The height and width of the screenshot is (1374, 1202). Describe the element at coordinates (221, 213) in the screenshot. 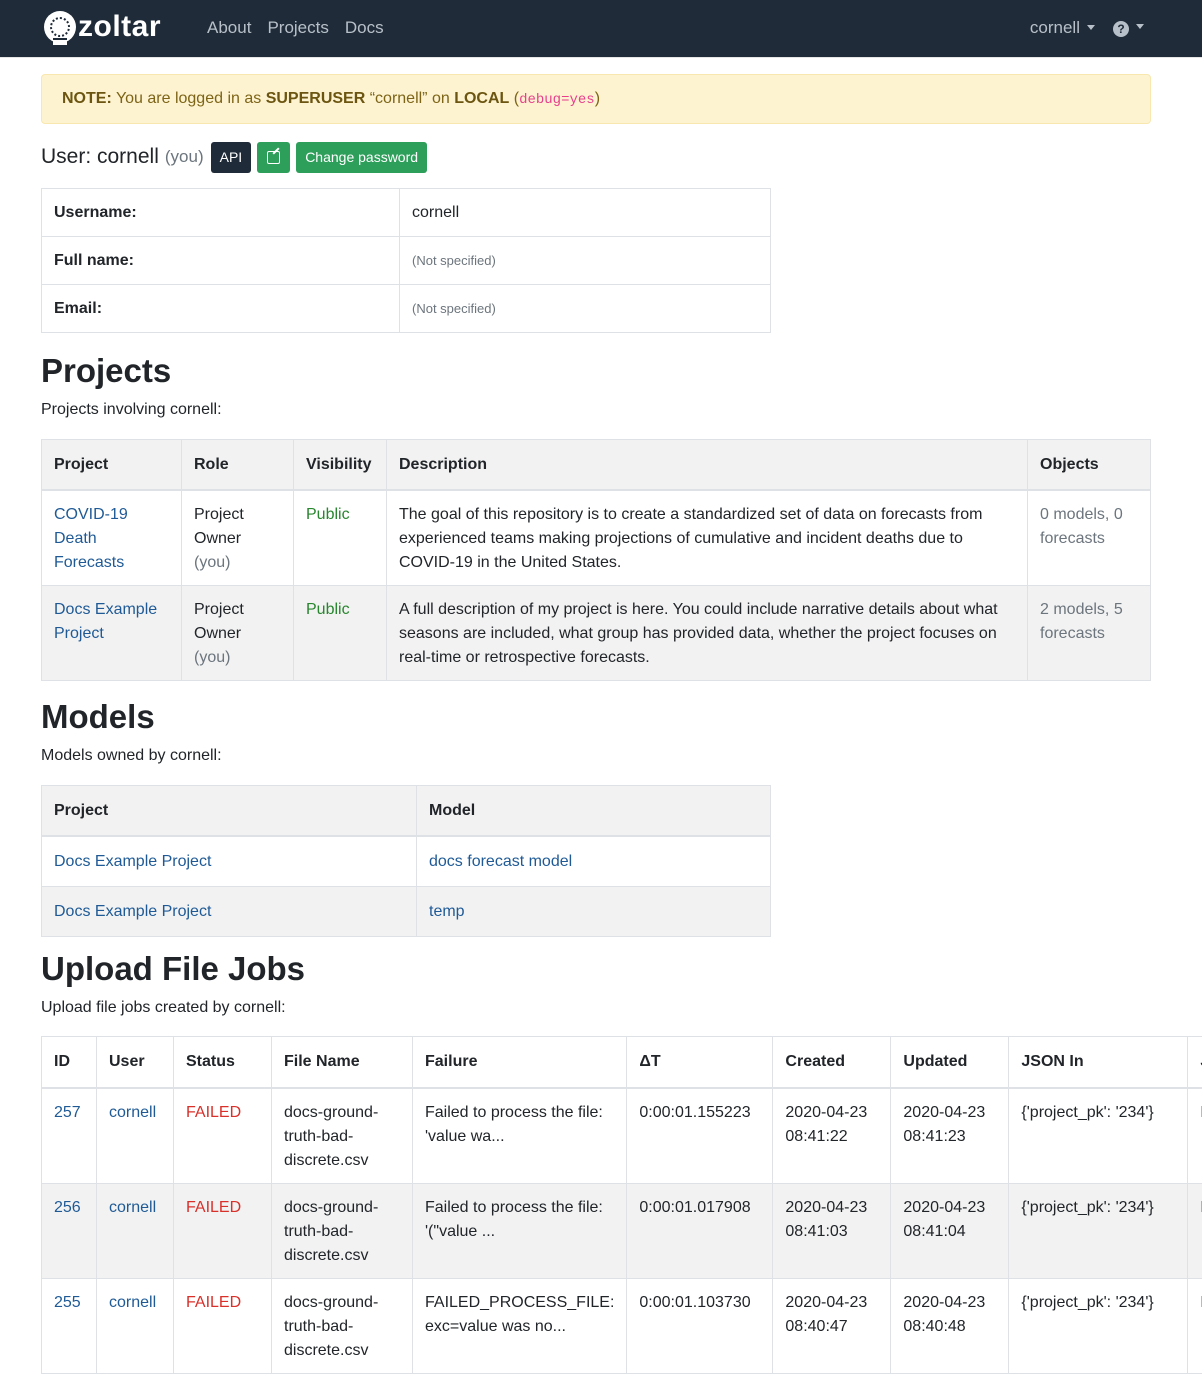

I see `info-key: Username:` at that location.